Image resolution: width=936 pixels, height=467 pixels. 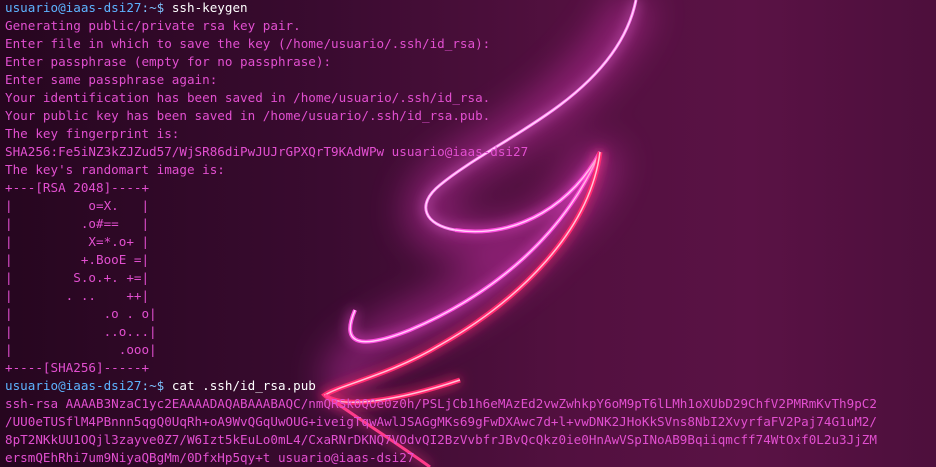 I want to click on output-line: | .ooo|, so click(x=81, y=349).